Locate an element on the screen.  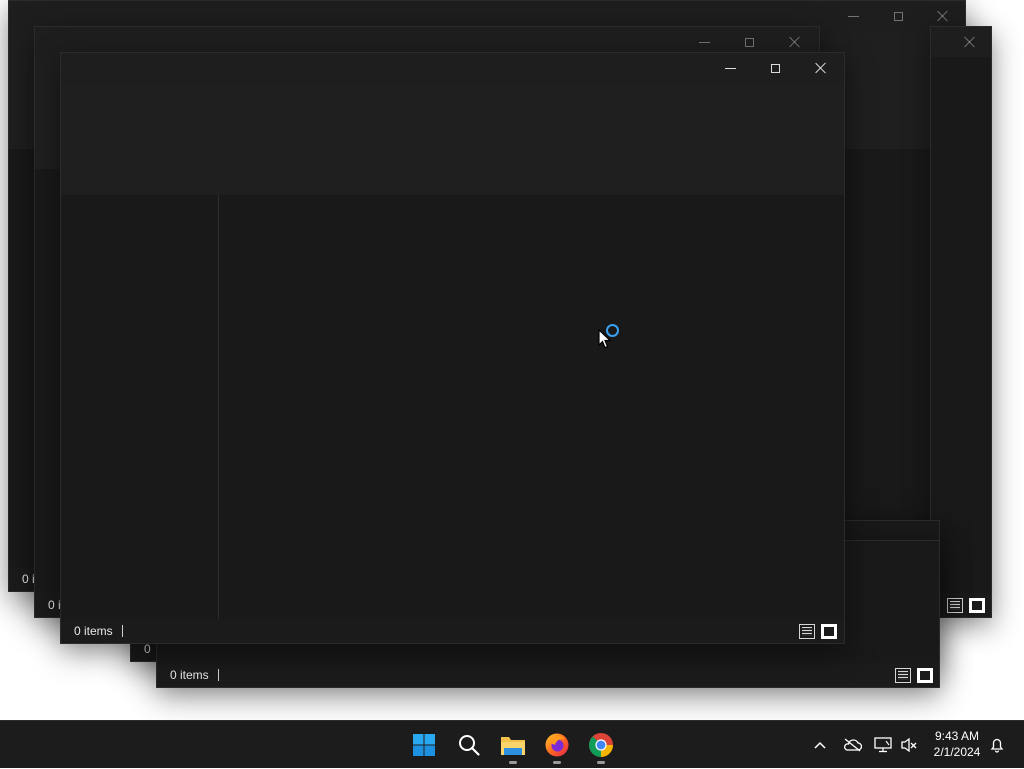
network-icon is located at coordinates (883, 745).